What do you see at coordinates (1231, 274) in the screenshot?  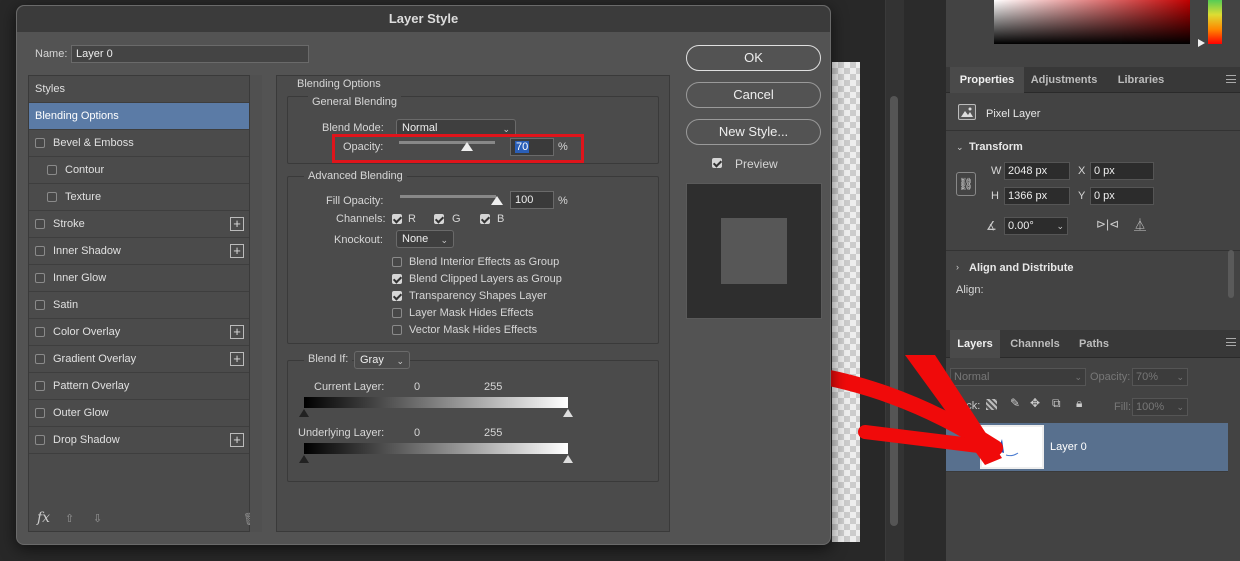 I see `properties-scrollbar` at bounding box center [1231, 274].